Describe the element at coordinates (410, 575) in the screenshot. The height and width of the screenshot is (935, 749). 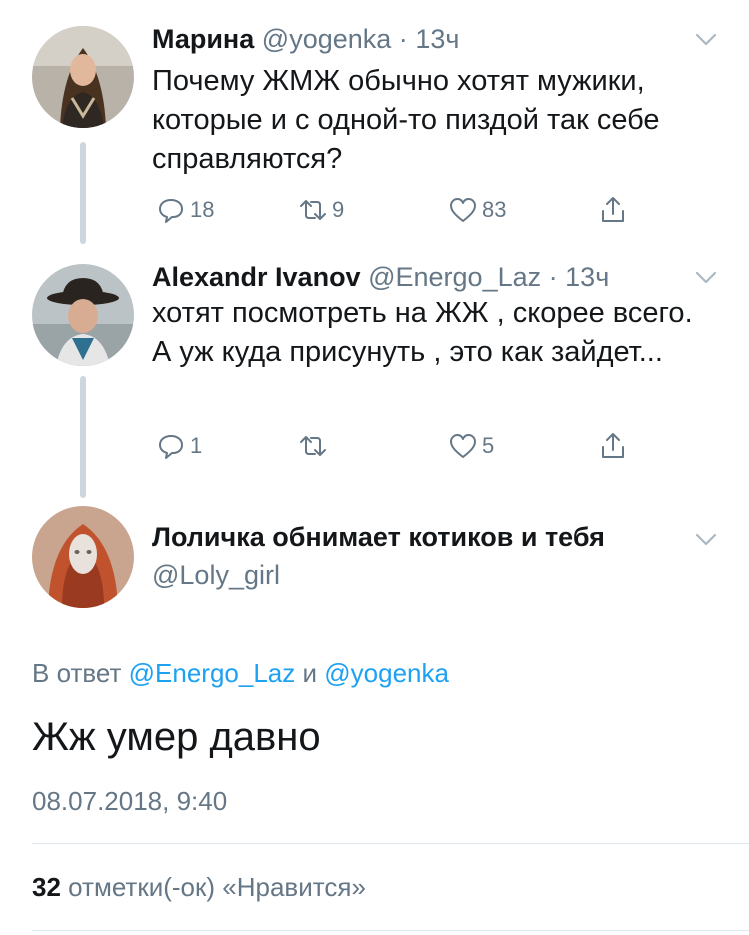
I see `author-handle: @Loly_girl` at that location.